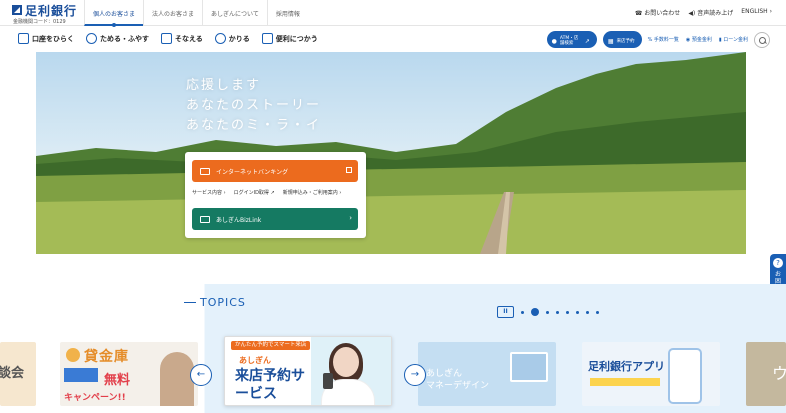 This screenshot has width=786, height=413. I want to click on passbook-icon, so click(23, 38).